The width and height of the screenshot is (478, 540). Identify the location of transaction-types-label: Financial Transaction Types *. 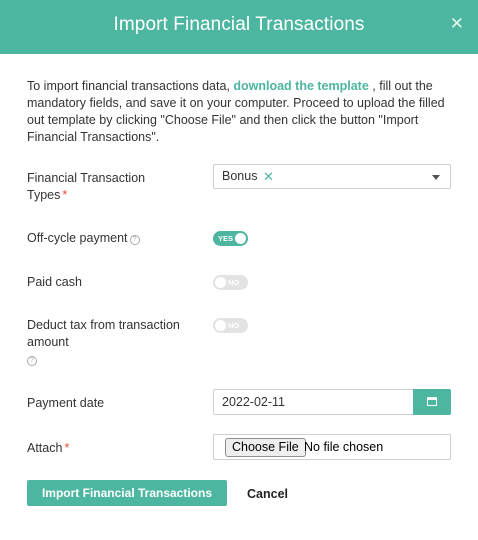
(97, 187).